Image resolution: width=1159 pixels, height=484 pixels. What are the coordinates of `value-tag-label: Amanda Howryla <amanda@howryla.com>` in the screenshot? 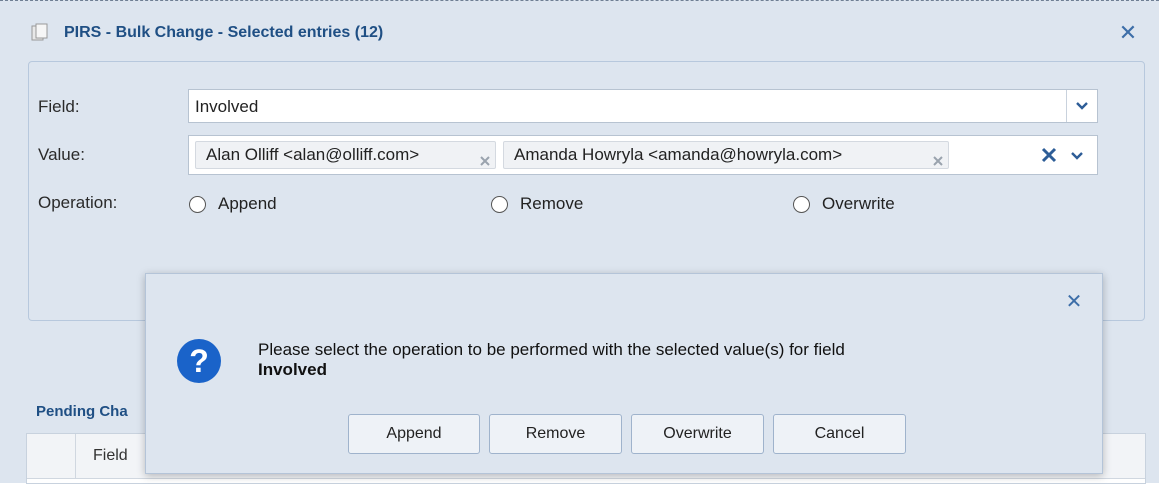 It's located at (678, 154).